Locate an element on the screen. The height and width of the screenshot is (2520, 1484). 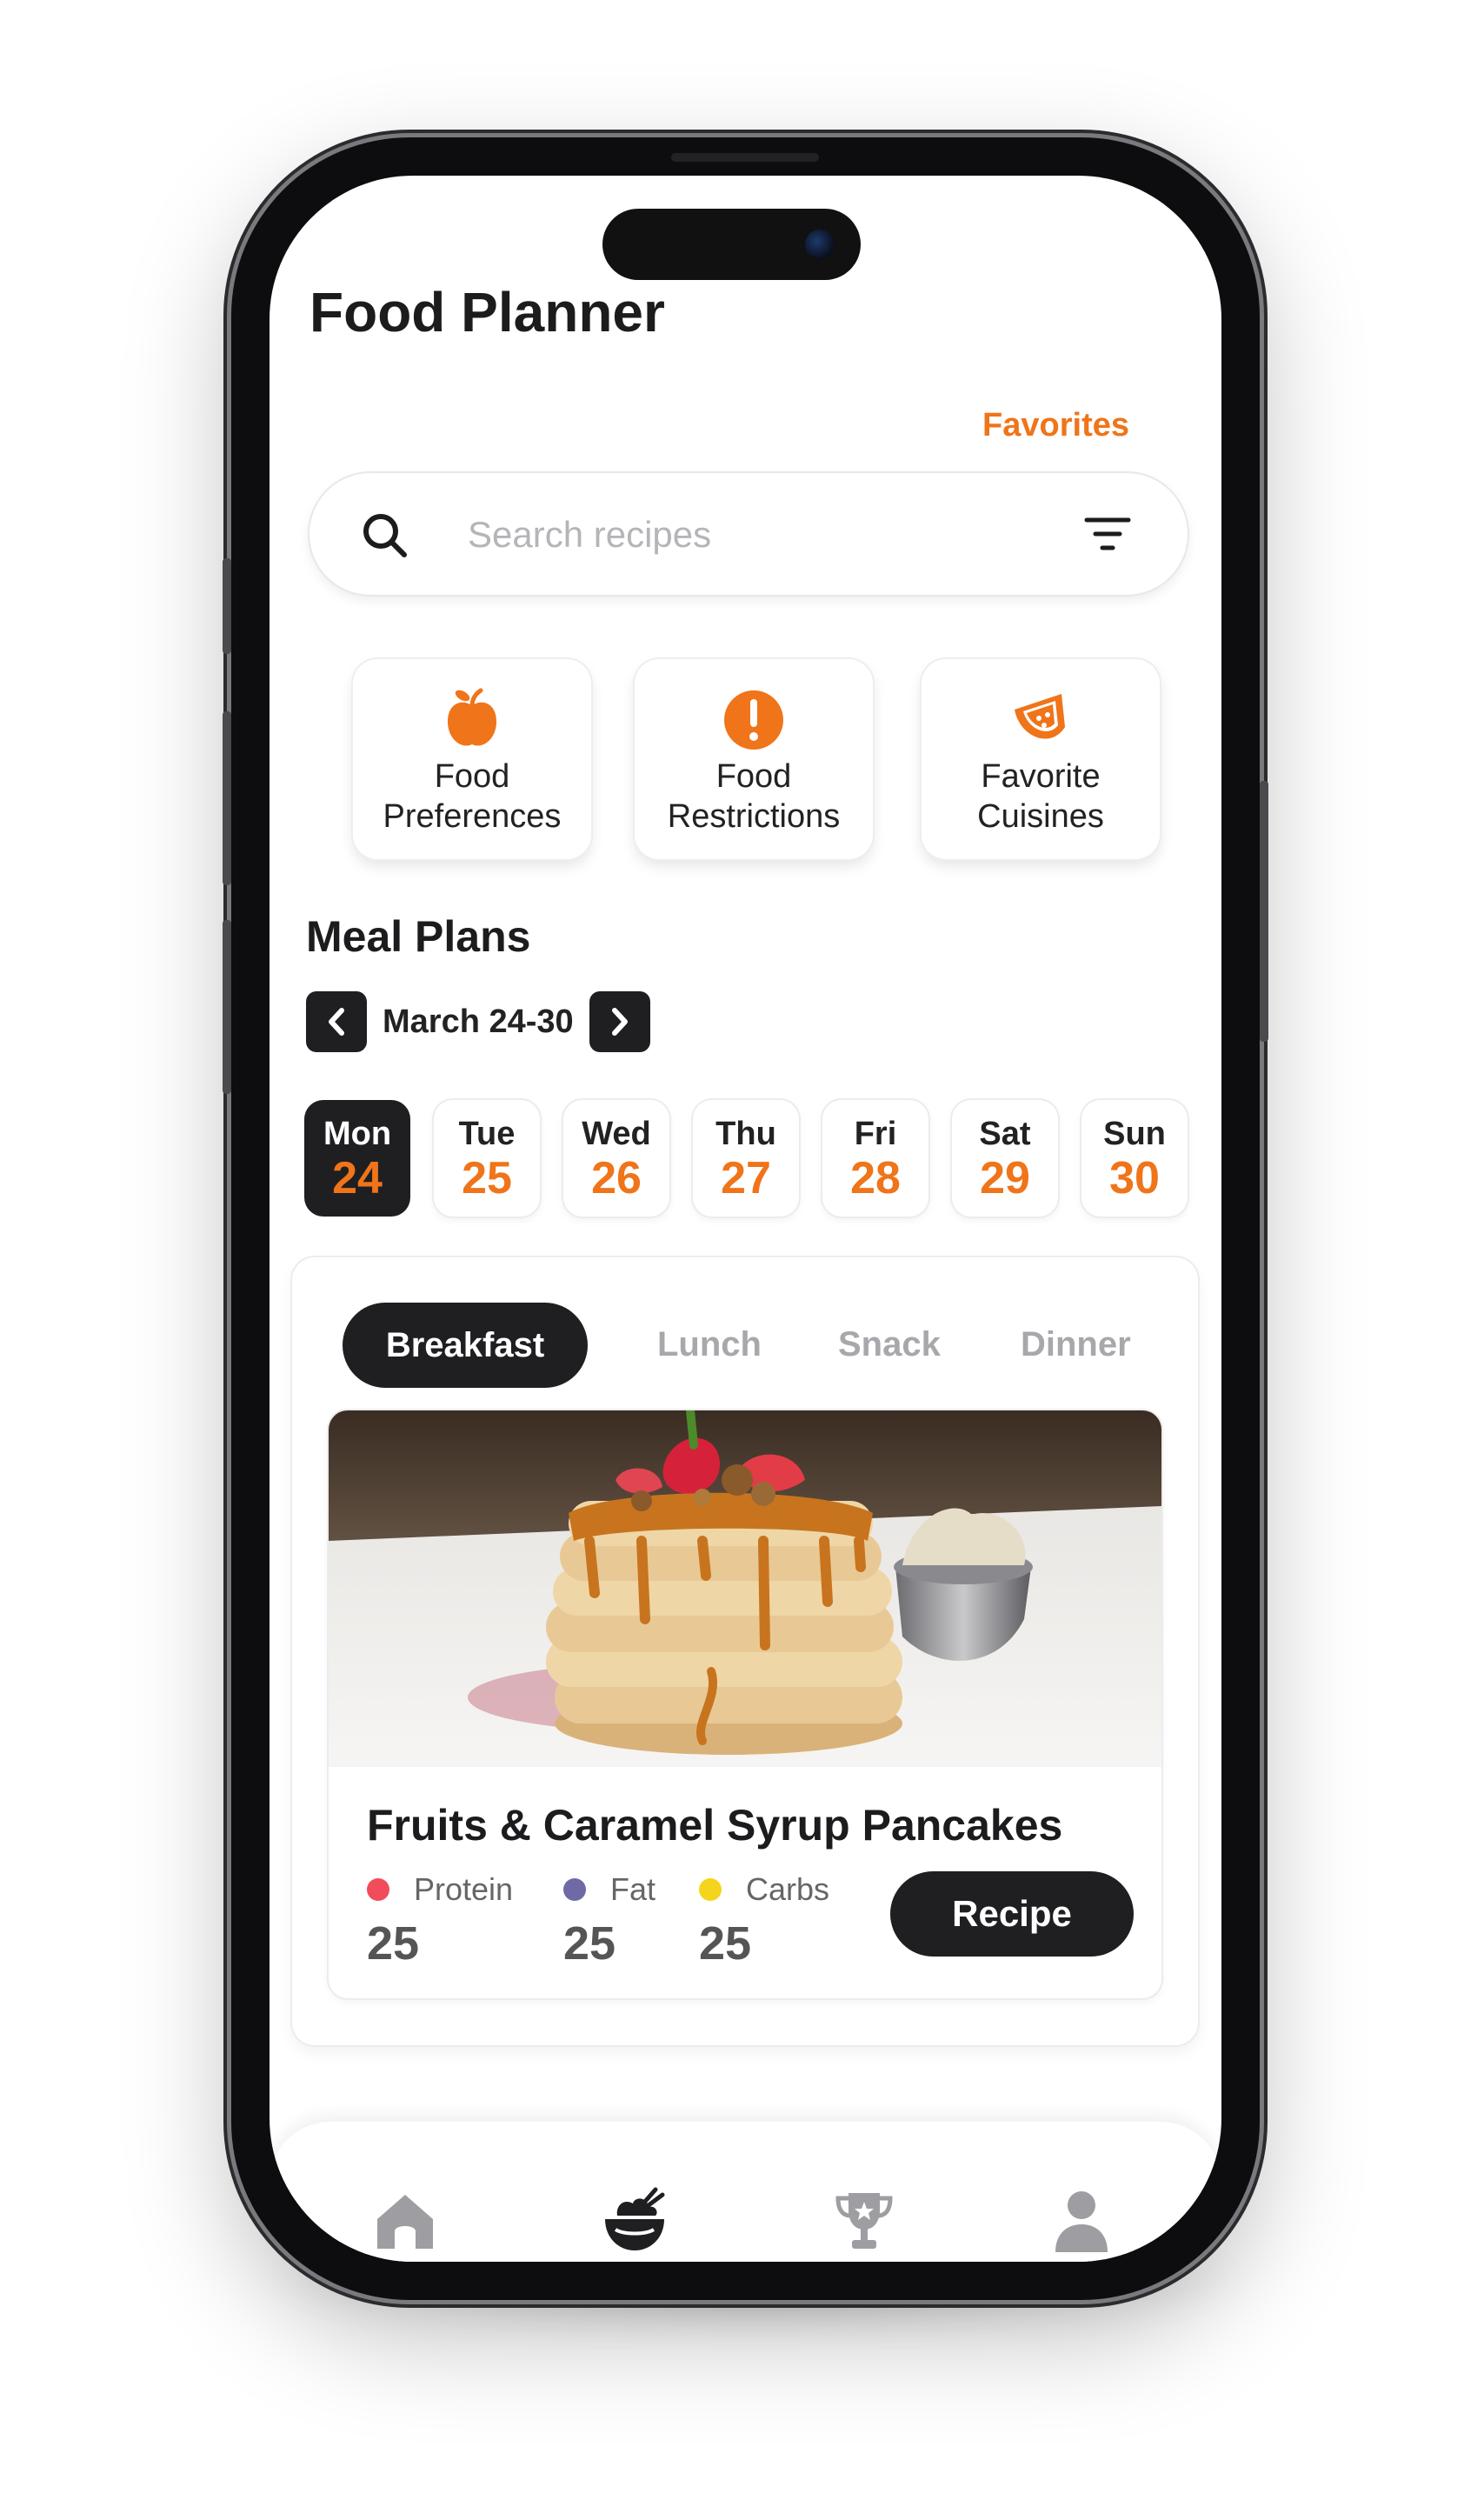
category-label: Favorite Cuisines is located at coordinates (1040, 796).